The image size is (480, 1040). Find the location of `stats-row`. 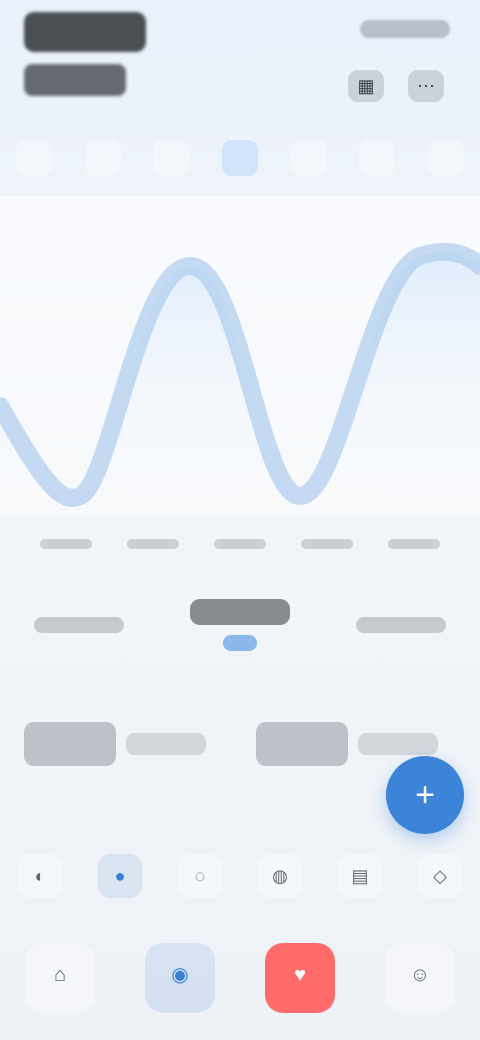

stats-row is located at coordinates (240, 625).